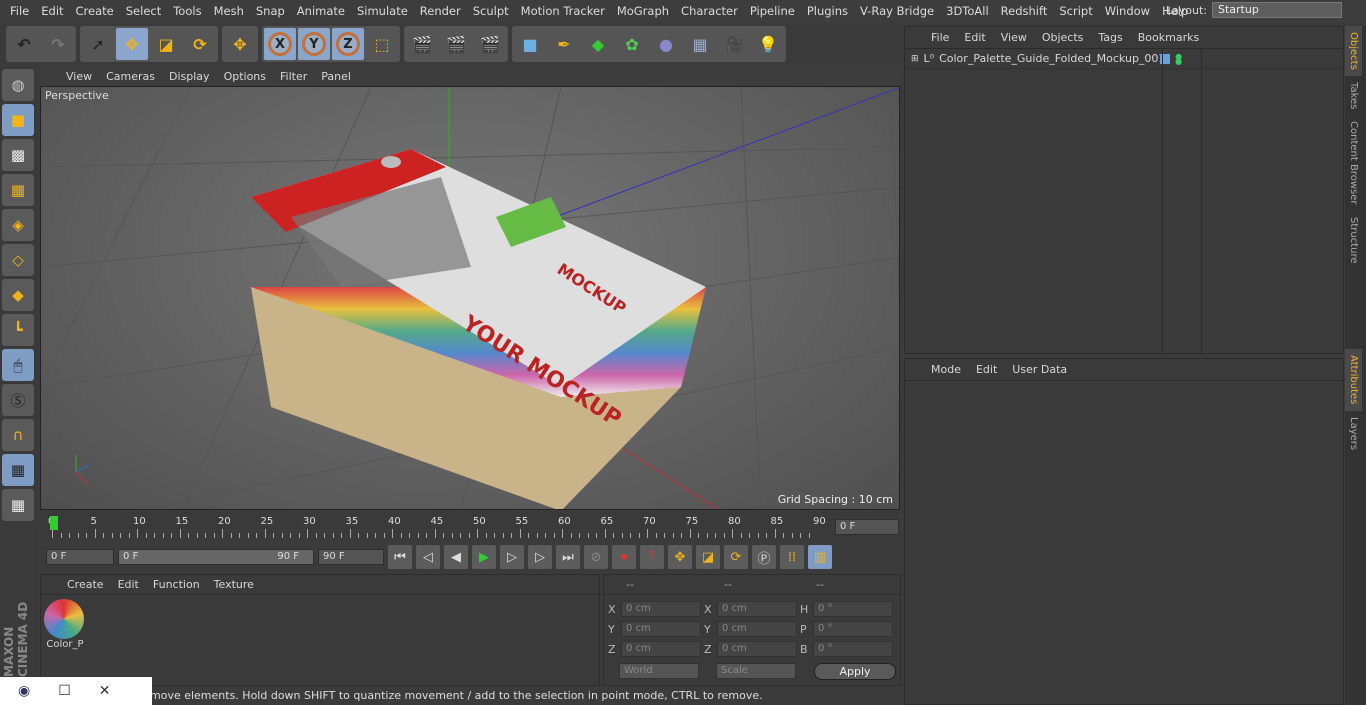  Describe the element at coordinates (568, 557) in the screenshot. I see `go-to-end-icon: ⏭` at that location.